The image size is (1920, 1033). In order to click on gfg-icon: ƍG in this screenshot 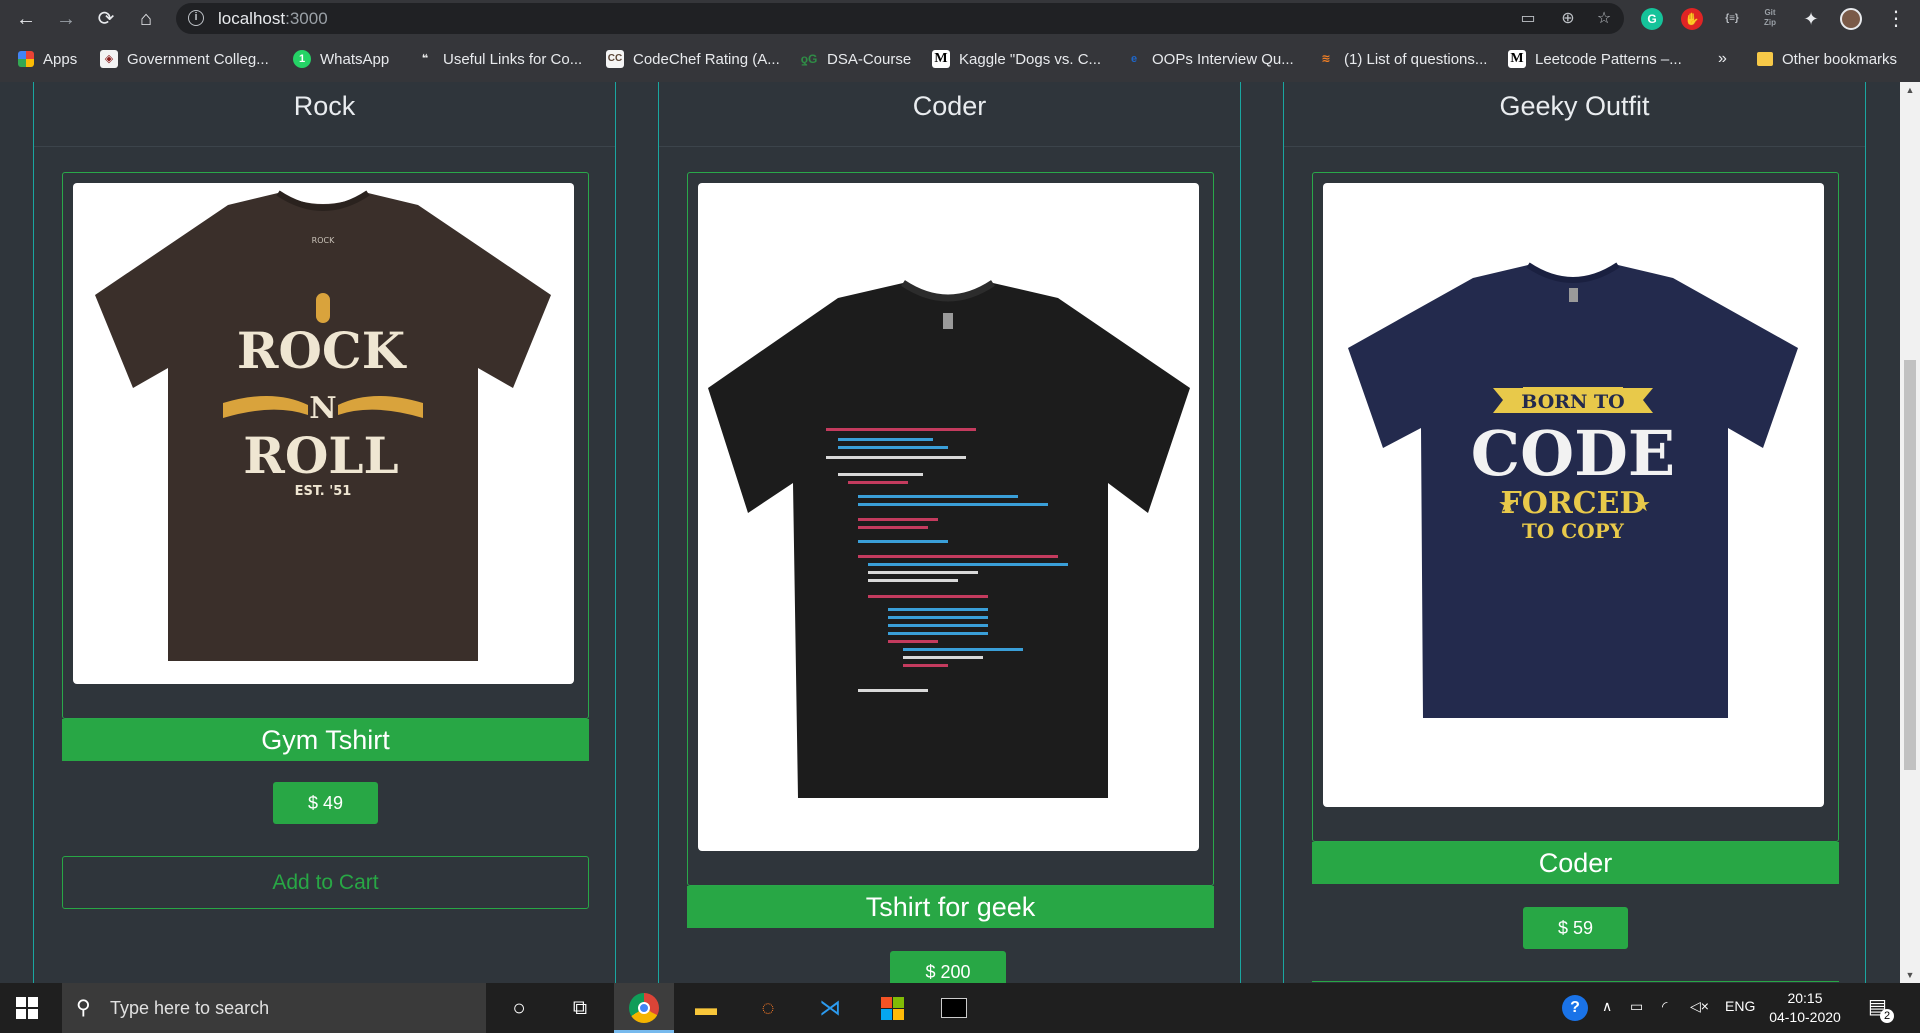, I will do `click(809, 59)`.